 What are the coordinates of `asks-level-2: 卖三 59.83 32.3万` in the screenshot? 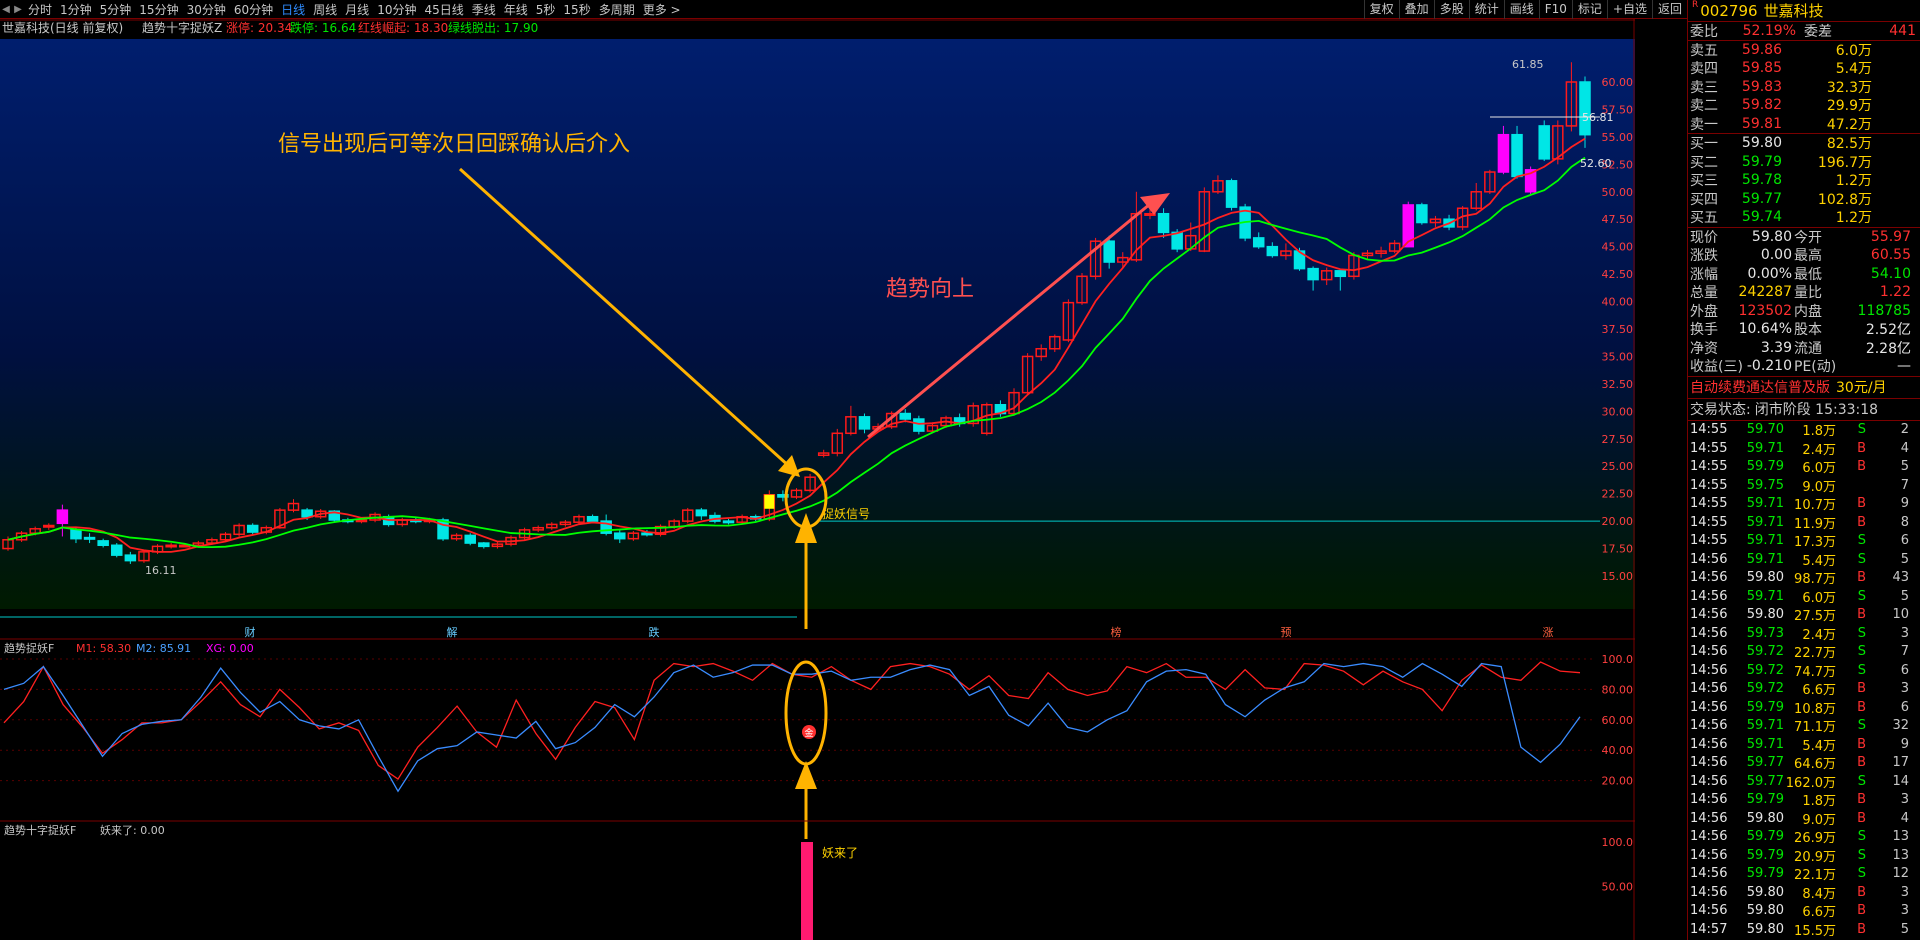 It's located at (1804, 87).